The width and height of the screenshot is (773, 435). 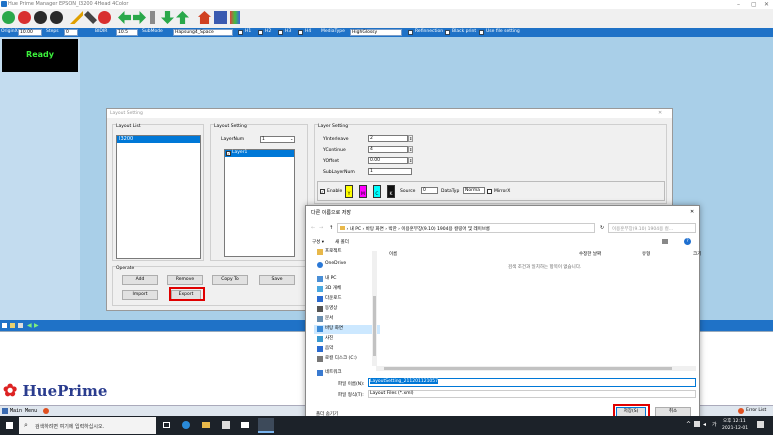 I want to click on h3-checkbox, so click(x=280, y=32).